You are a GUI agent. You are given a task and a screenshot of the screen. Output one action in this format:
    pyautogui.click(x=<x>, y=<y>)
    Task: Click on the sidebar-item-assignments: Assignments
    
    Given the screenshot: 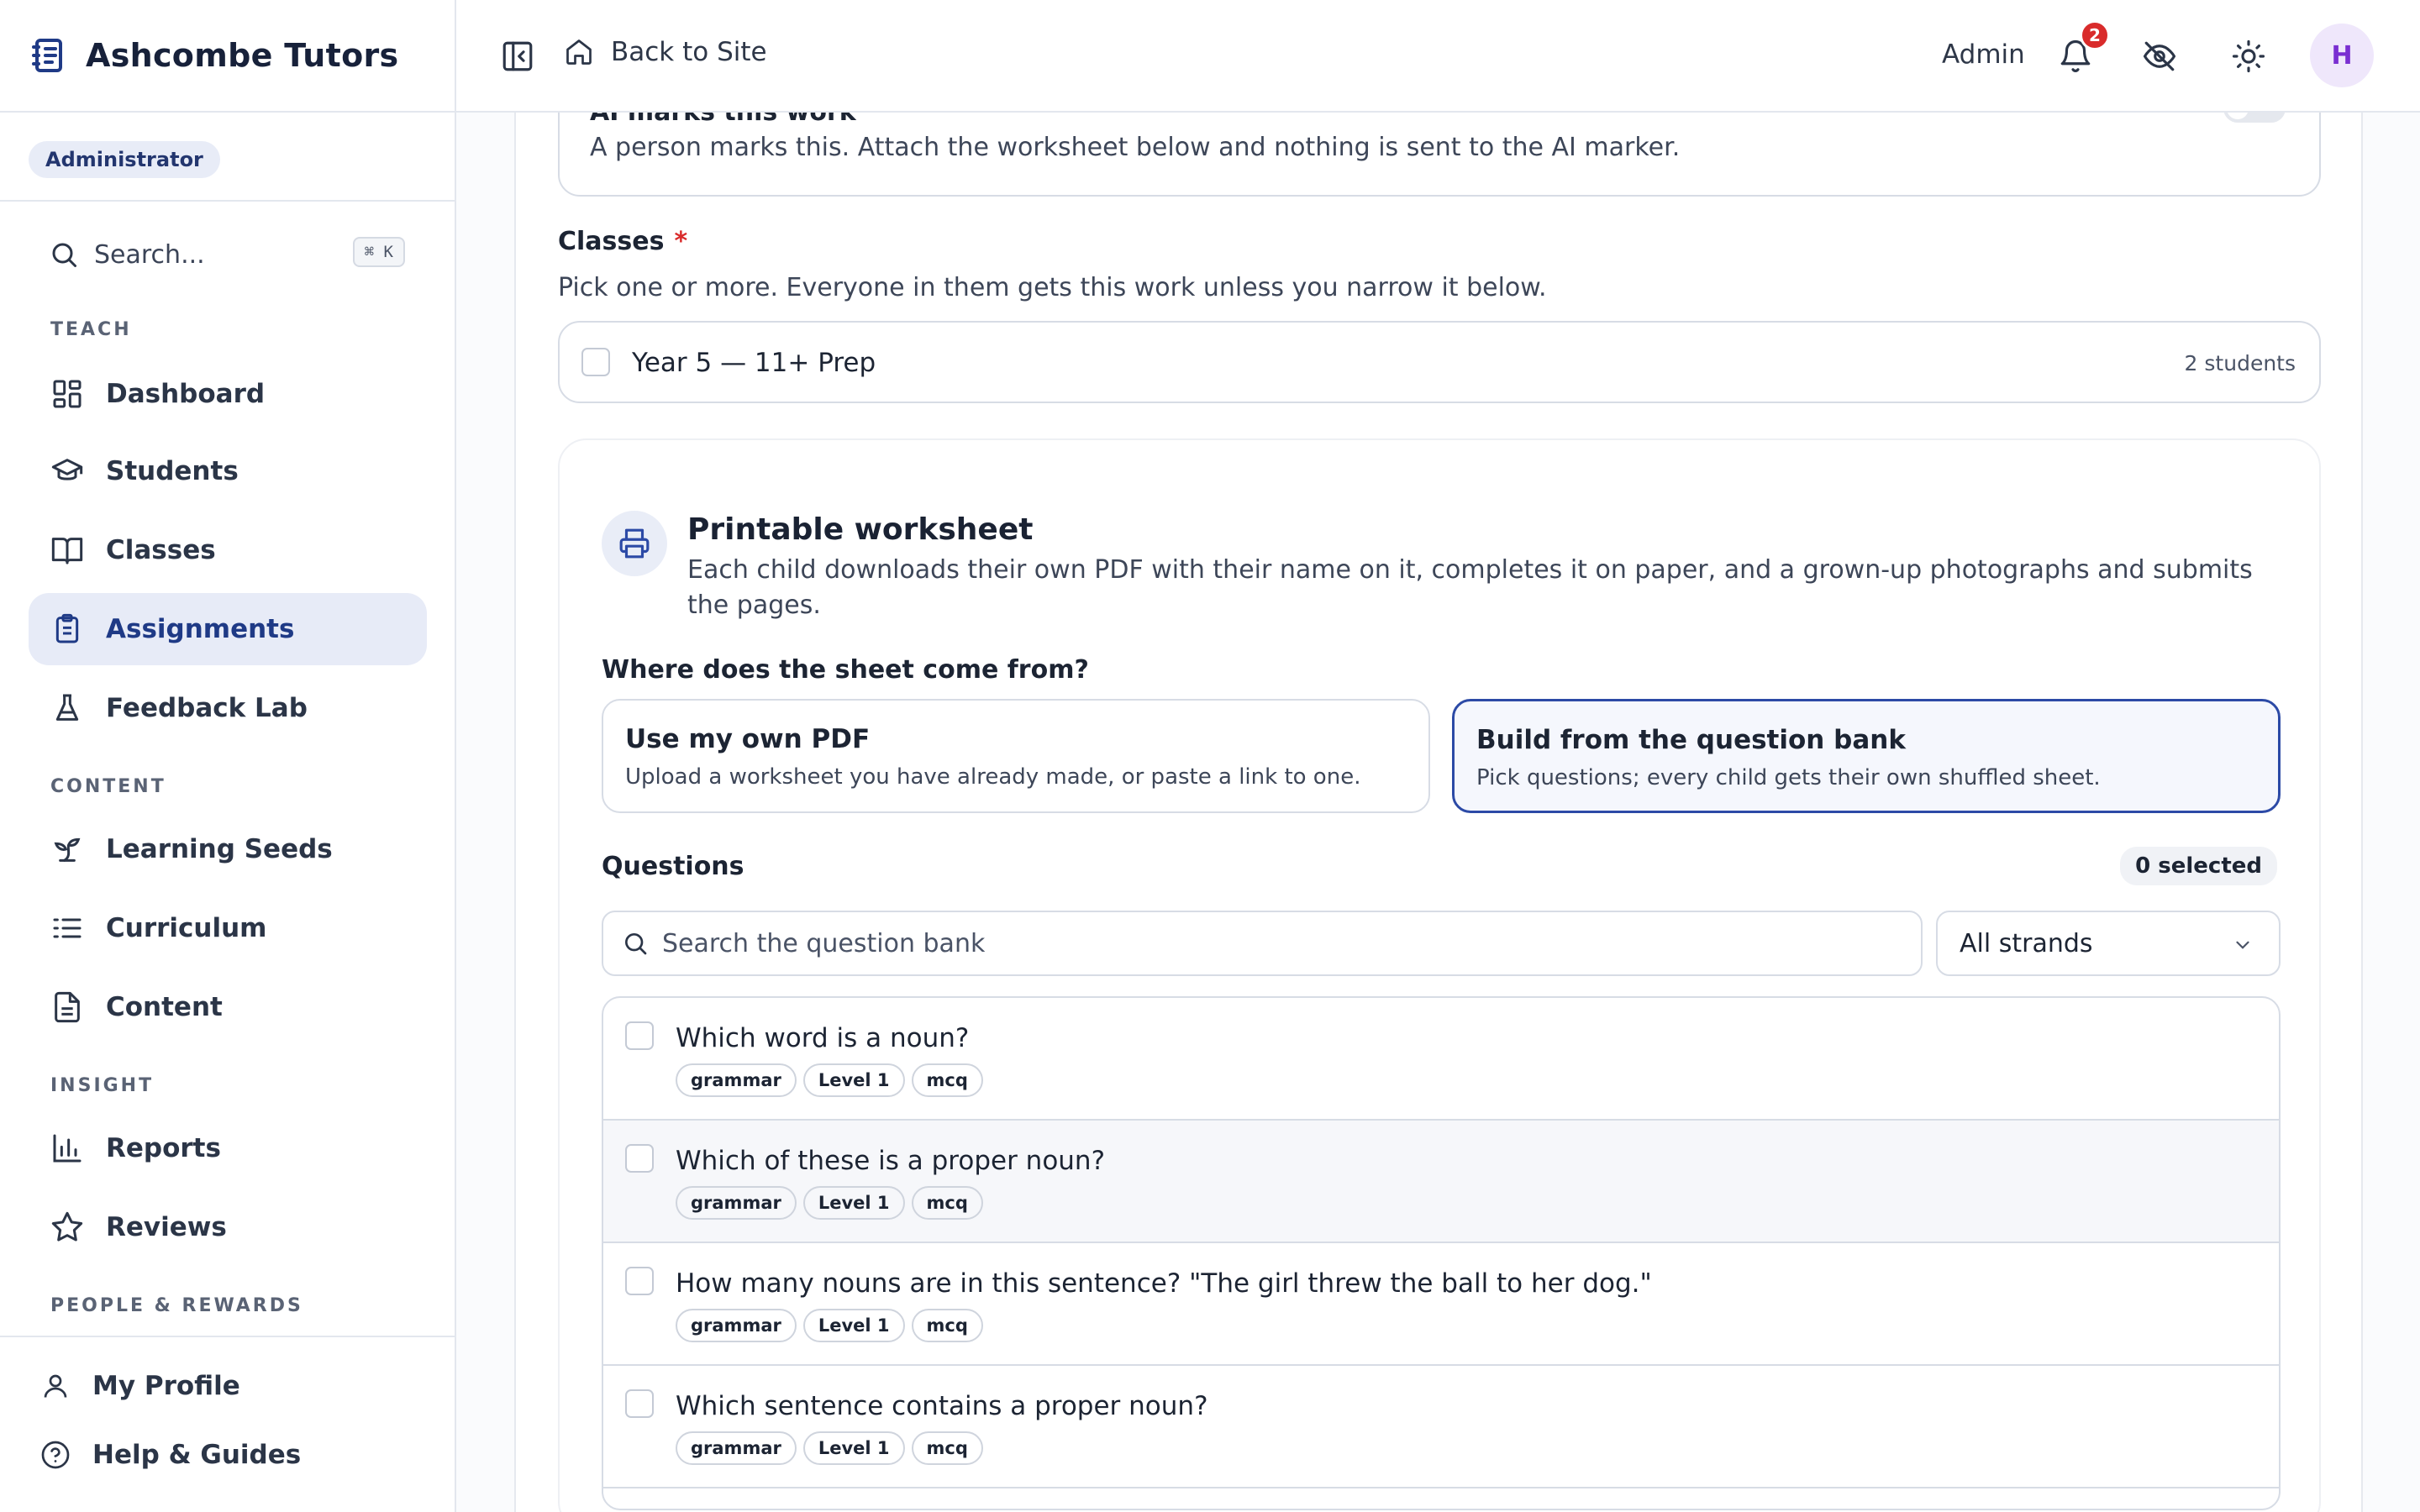 What is the action you would take?
    pyautogui.click(x=228, y=629)
    